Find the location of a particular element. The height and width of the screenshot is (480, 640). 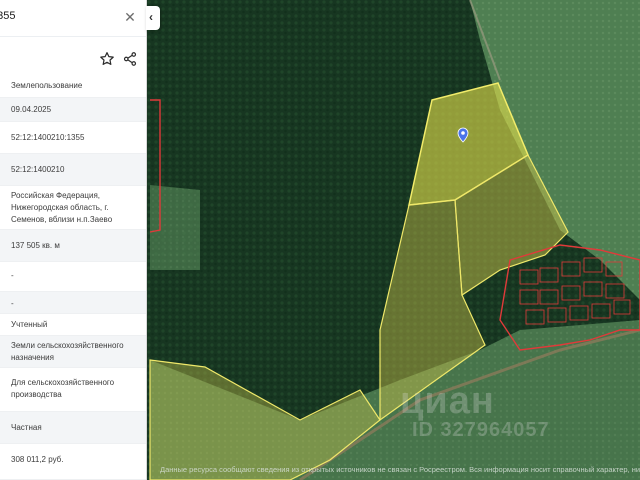

detail-value: 09.04.2025 is located at coordinates (31, 109).